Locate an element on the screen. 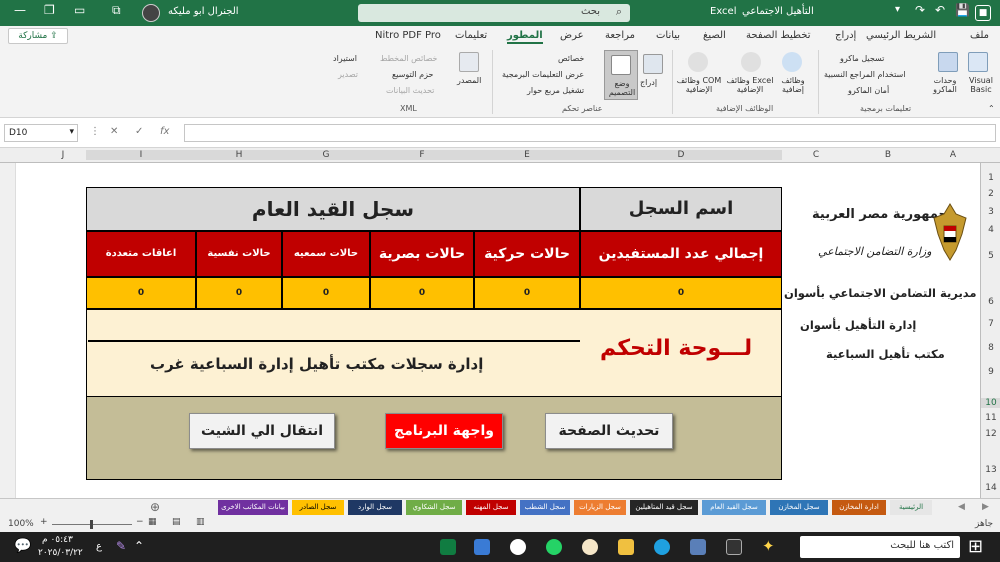 This screenshot has height=562, width=1000. value-total: 0 is located at coordinates (681, 293).